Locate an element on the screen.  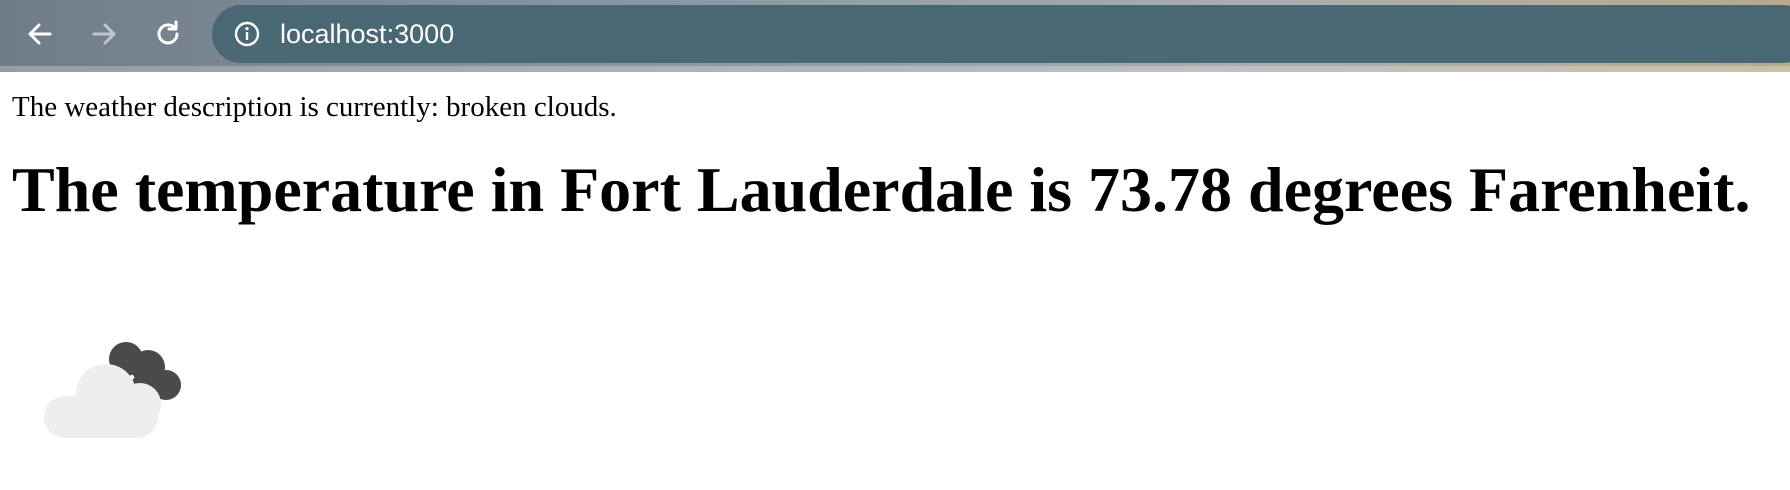
arrow-left-icon is located at coordinates (40, 34).